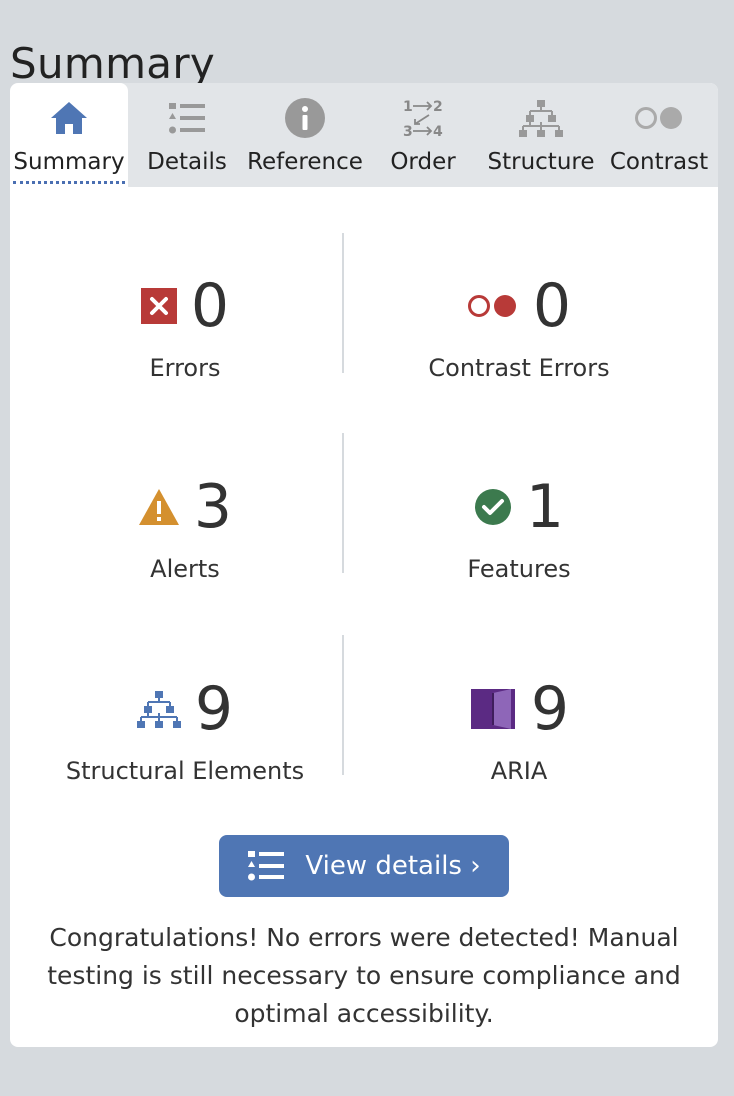 Image resolution: width=734 pixels, height=1096 pixels. What do you see at coordinates (493, 709) in the screenshot?
I see `aria-icon` at bounding box center [493, 709].